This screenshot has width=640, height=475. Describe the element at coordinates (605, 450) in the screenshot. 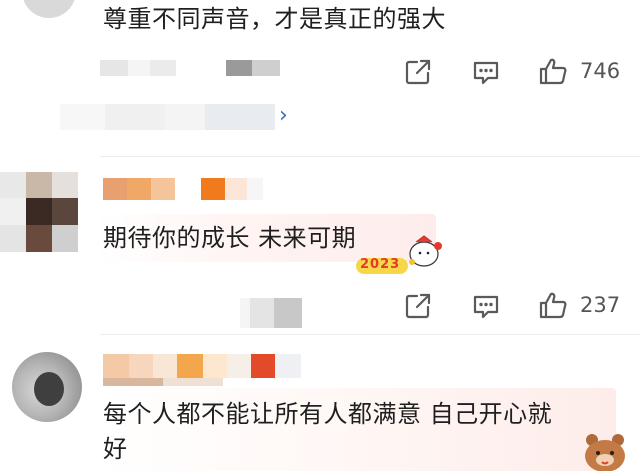

I see `bear-sticker-icon` at that location.